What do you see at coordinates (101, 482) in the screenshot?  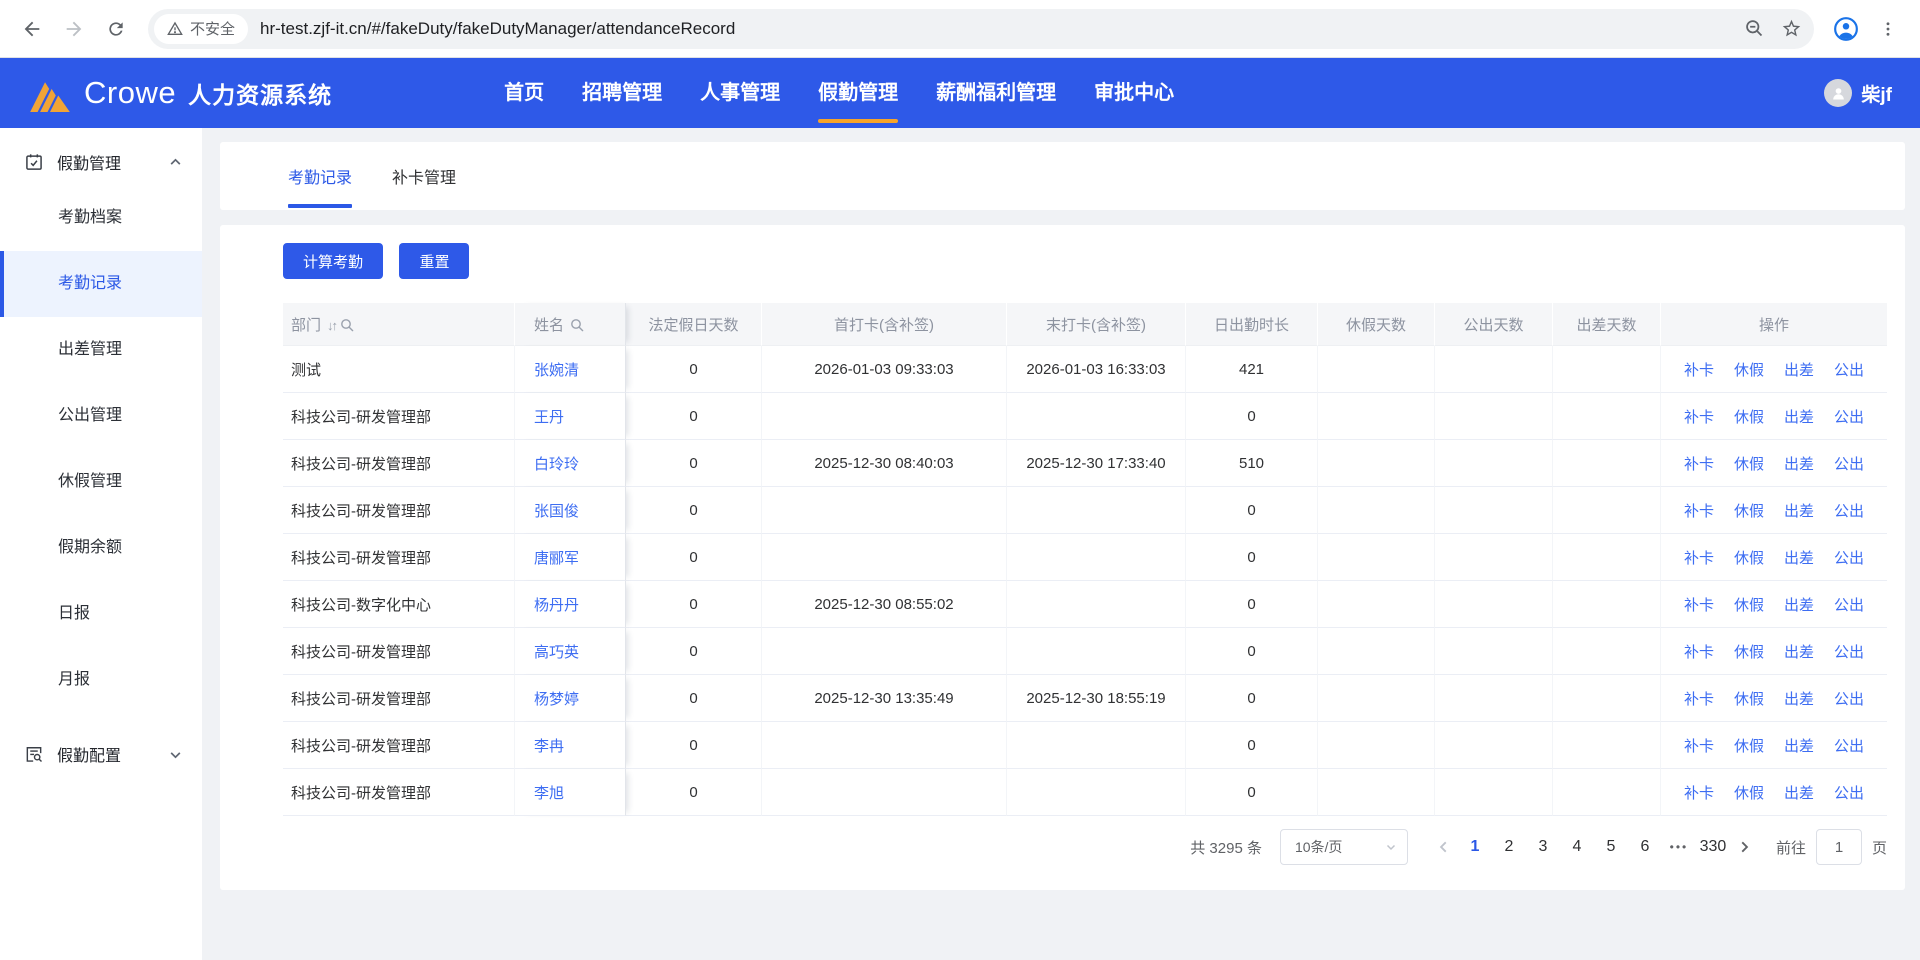 I see `sidebar-item: 休假管理` at bounding box center [101, 482].